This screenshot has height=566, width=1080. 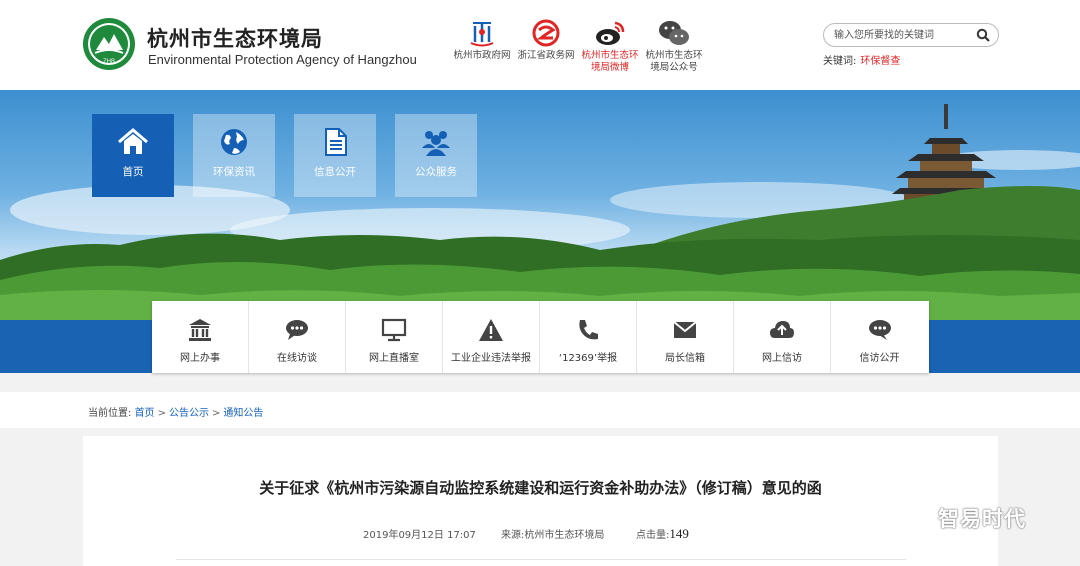 I want to click on nav-tile-public-service: 公众服务, so click(x=436, y=155).